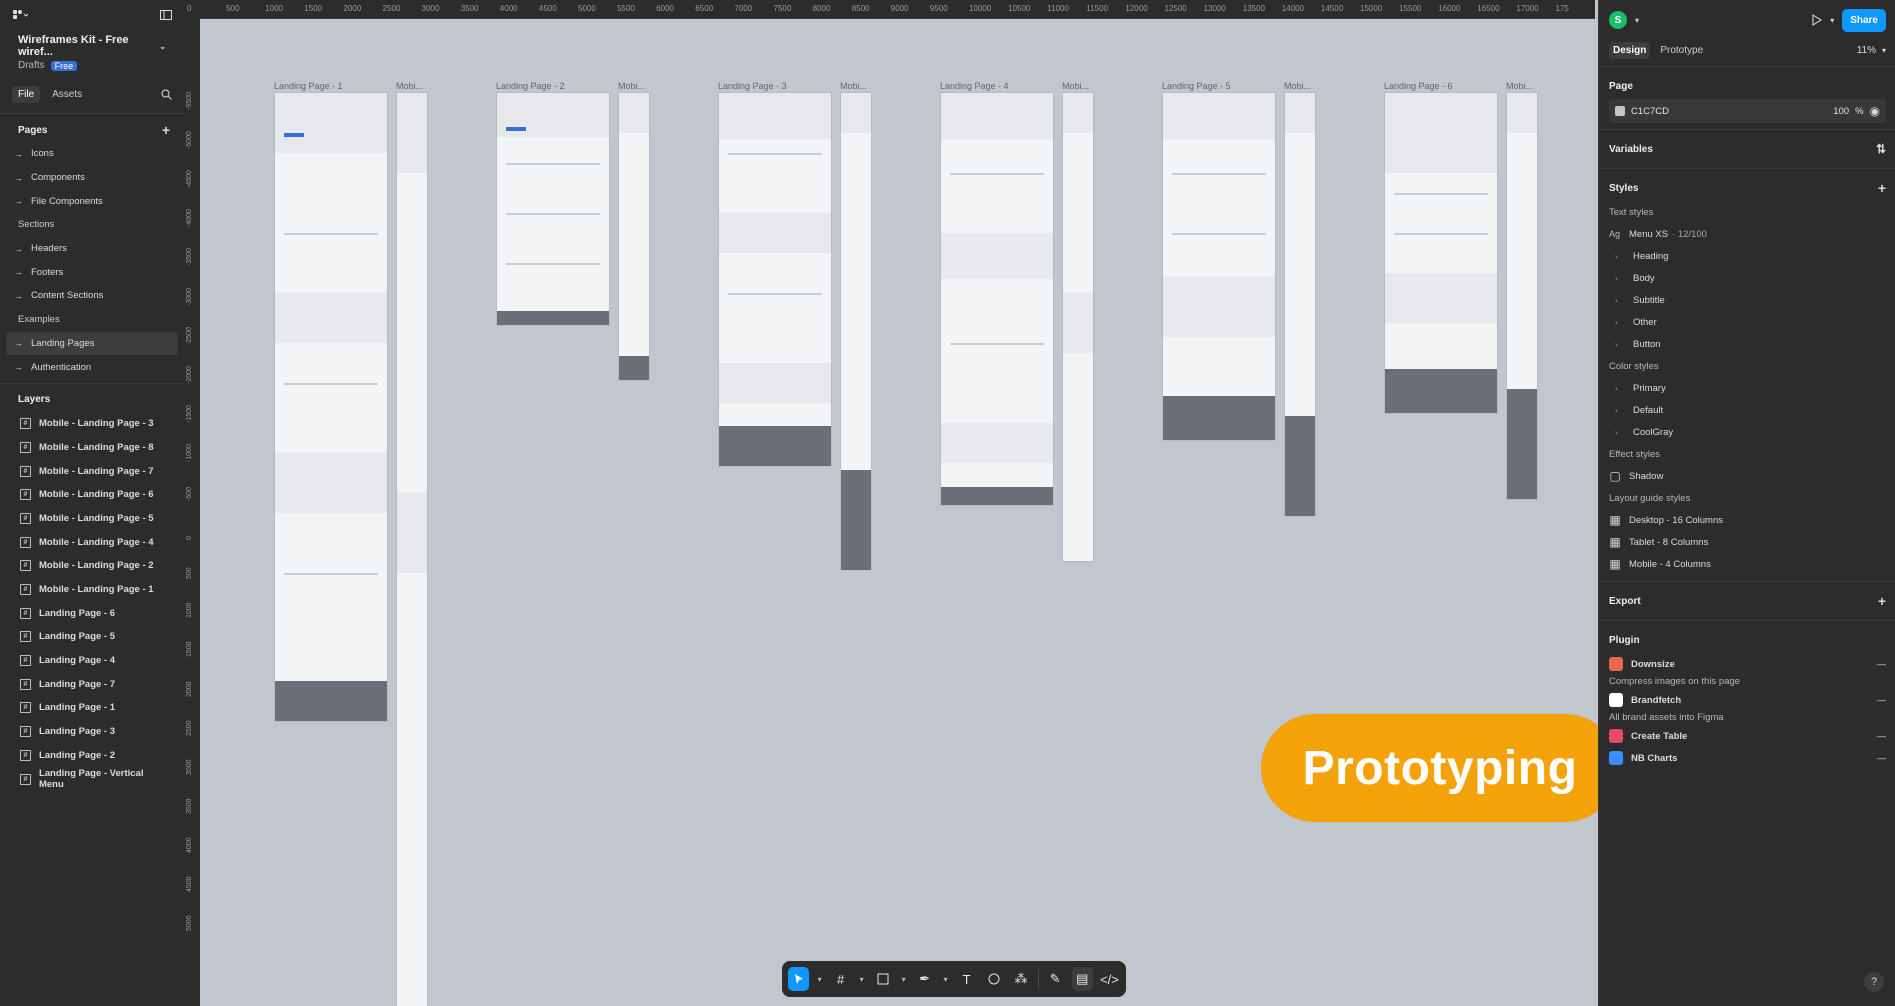  I want to click on effect-style-item: ▢ Shadow, so click(1747, 476).